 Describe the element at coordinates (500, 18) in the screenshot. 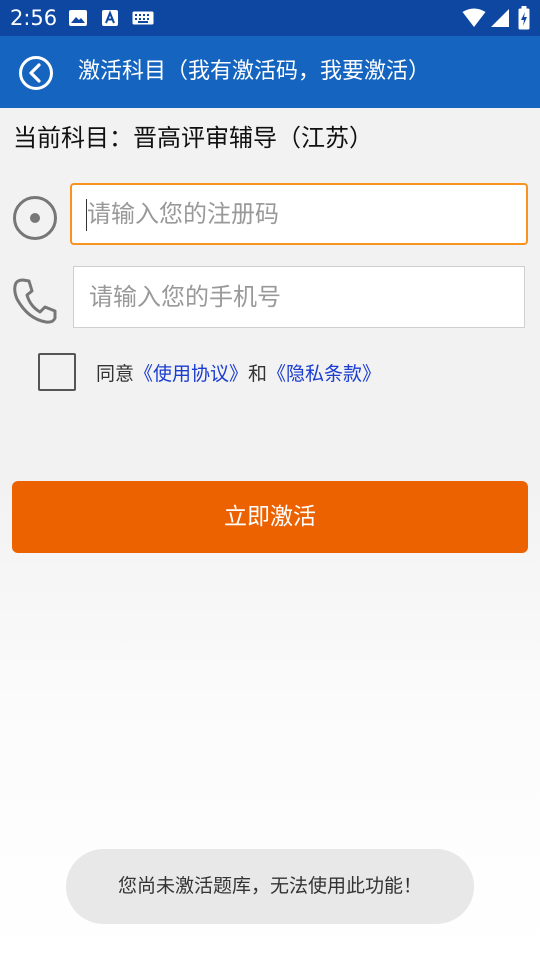

I see `signal-icon` at that location.